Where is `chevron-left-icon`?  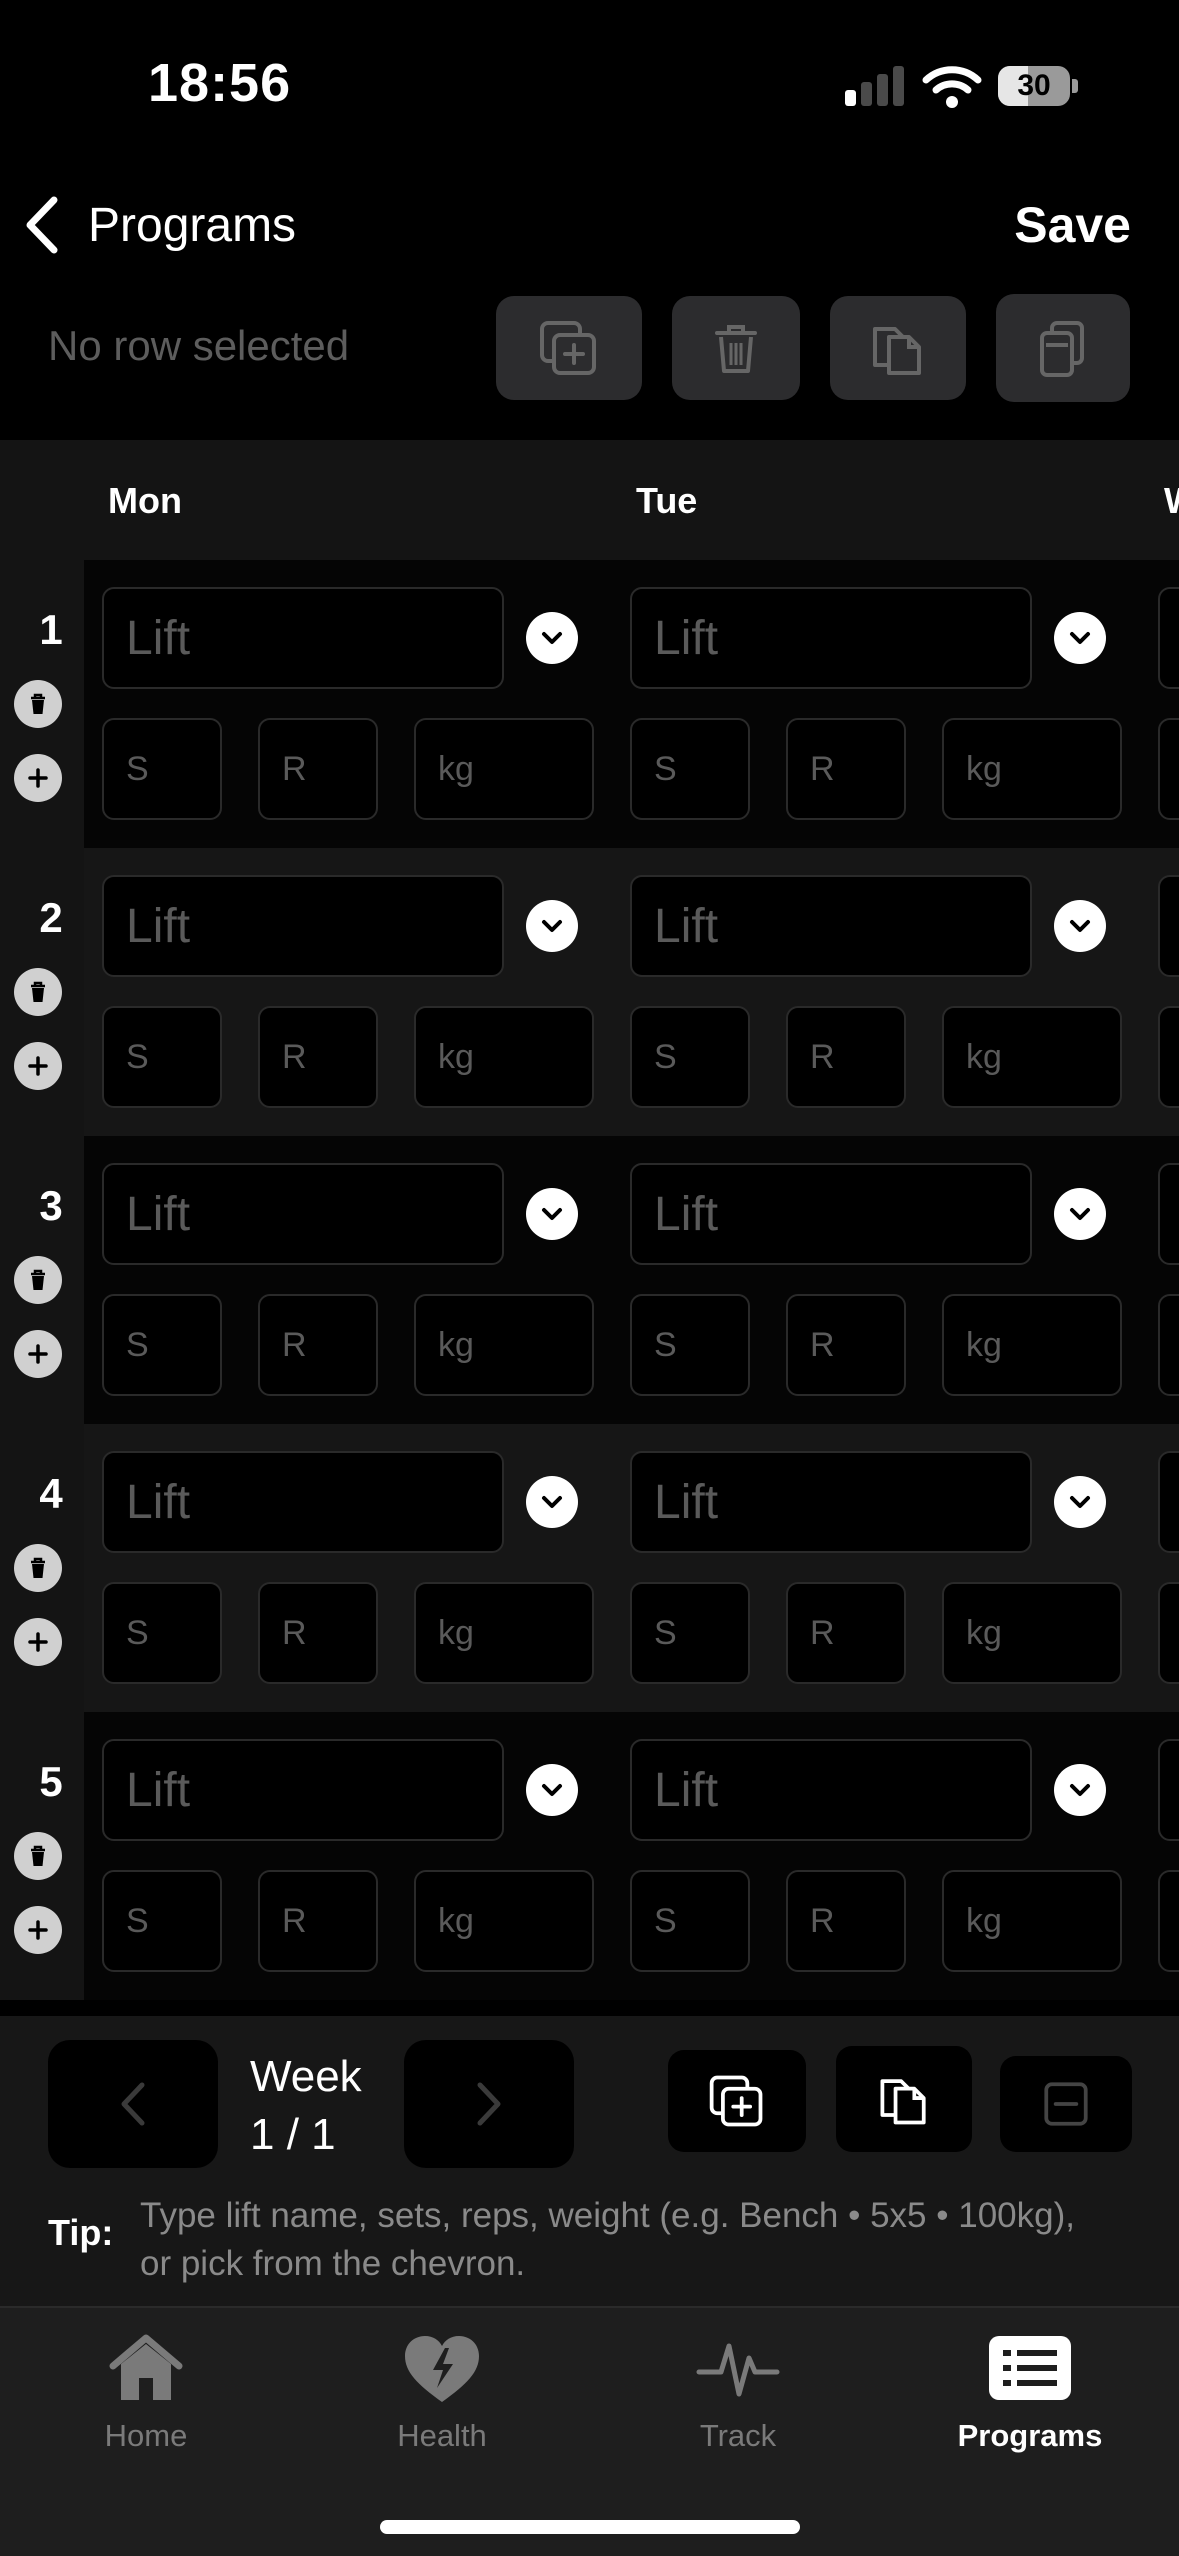 chevron-left-icon is located at coordinates (42, 225).